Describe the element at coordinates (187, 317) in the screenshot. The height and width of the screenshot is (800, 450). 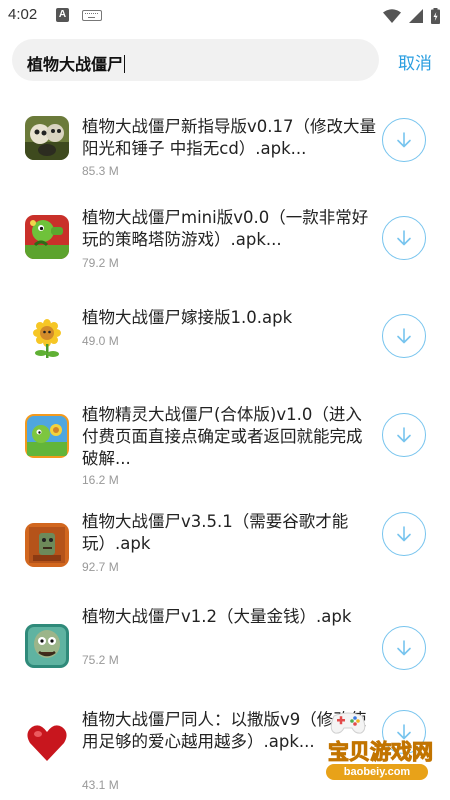
I see `app-title: 植物大战僵尸嫁接版1.0.apk` at that location.